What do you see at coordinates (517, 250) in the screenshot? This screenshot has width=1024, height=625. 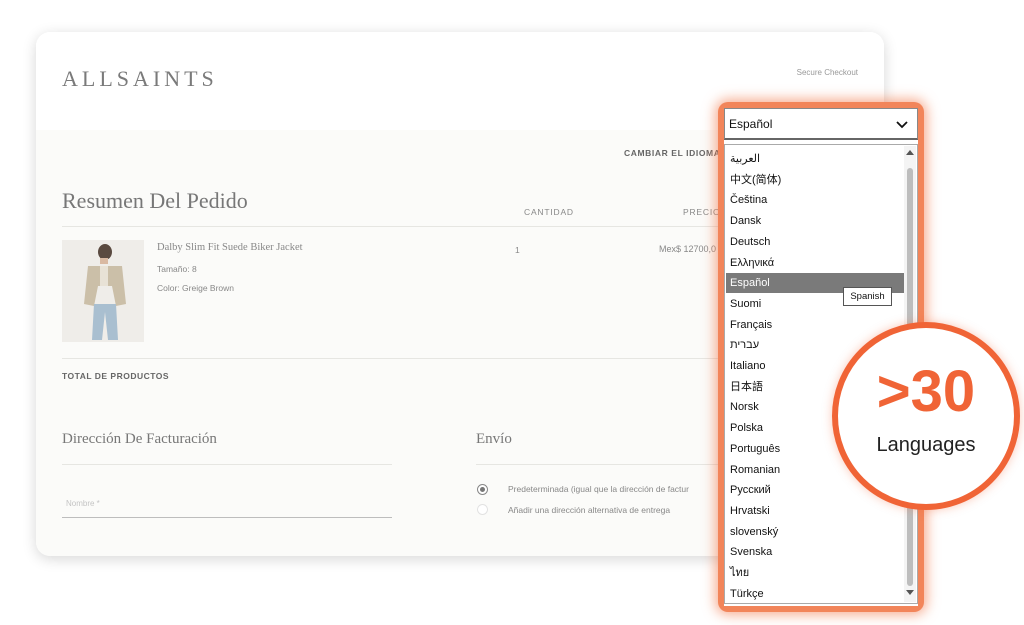 I see `product-quantity: 1` at bounding box center [517, 250].